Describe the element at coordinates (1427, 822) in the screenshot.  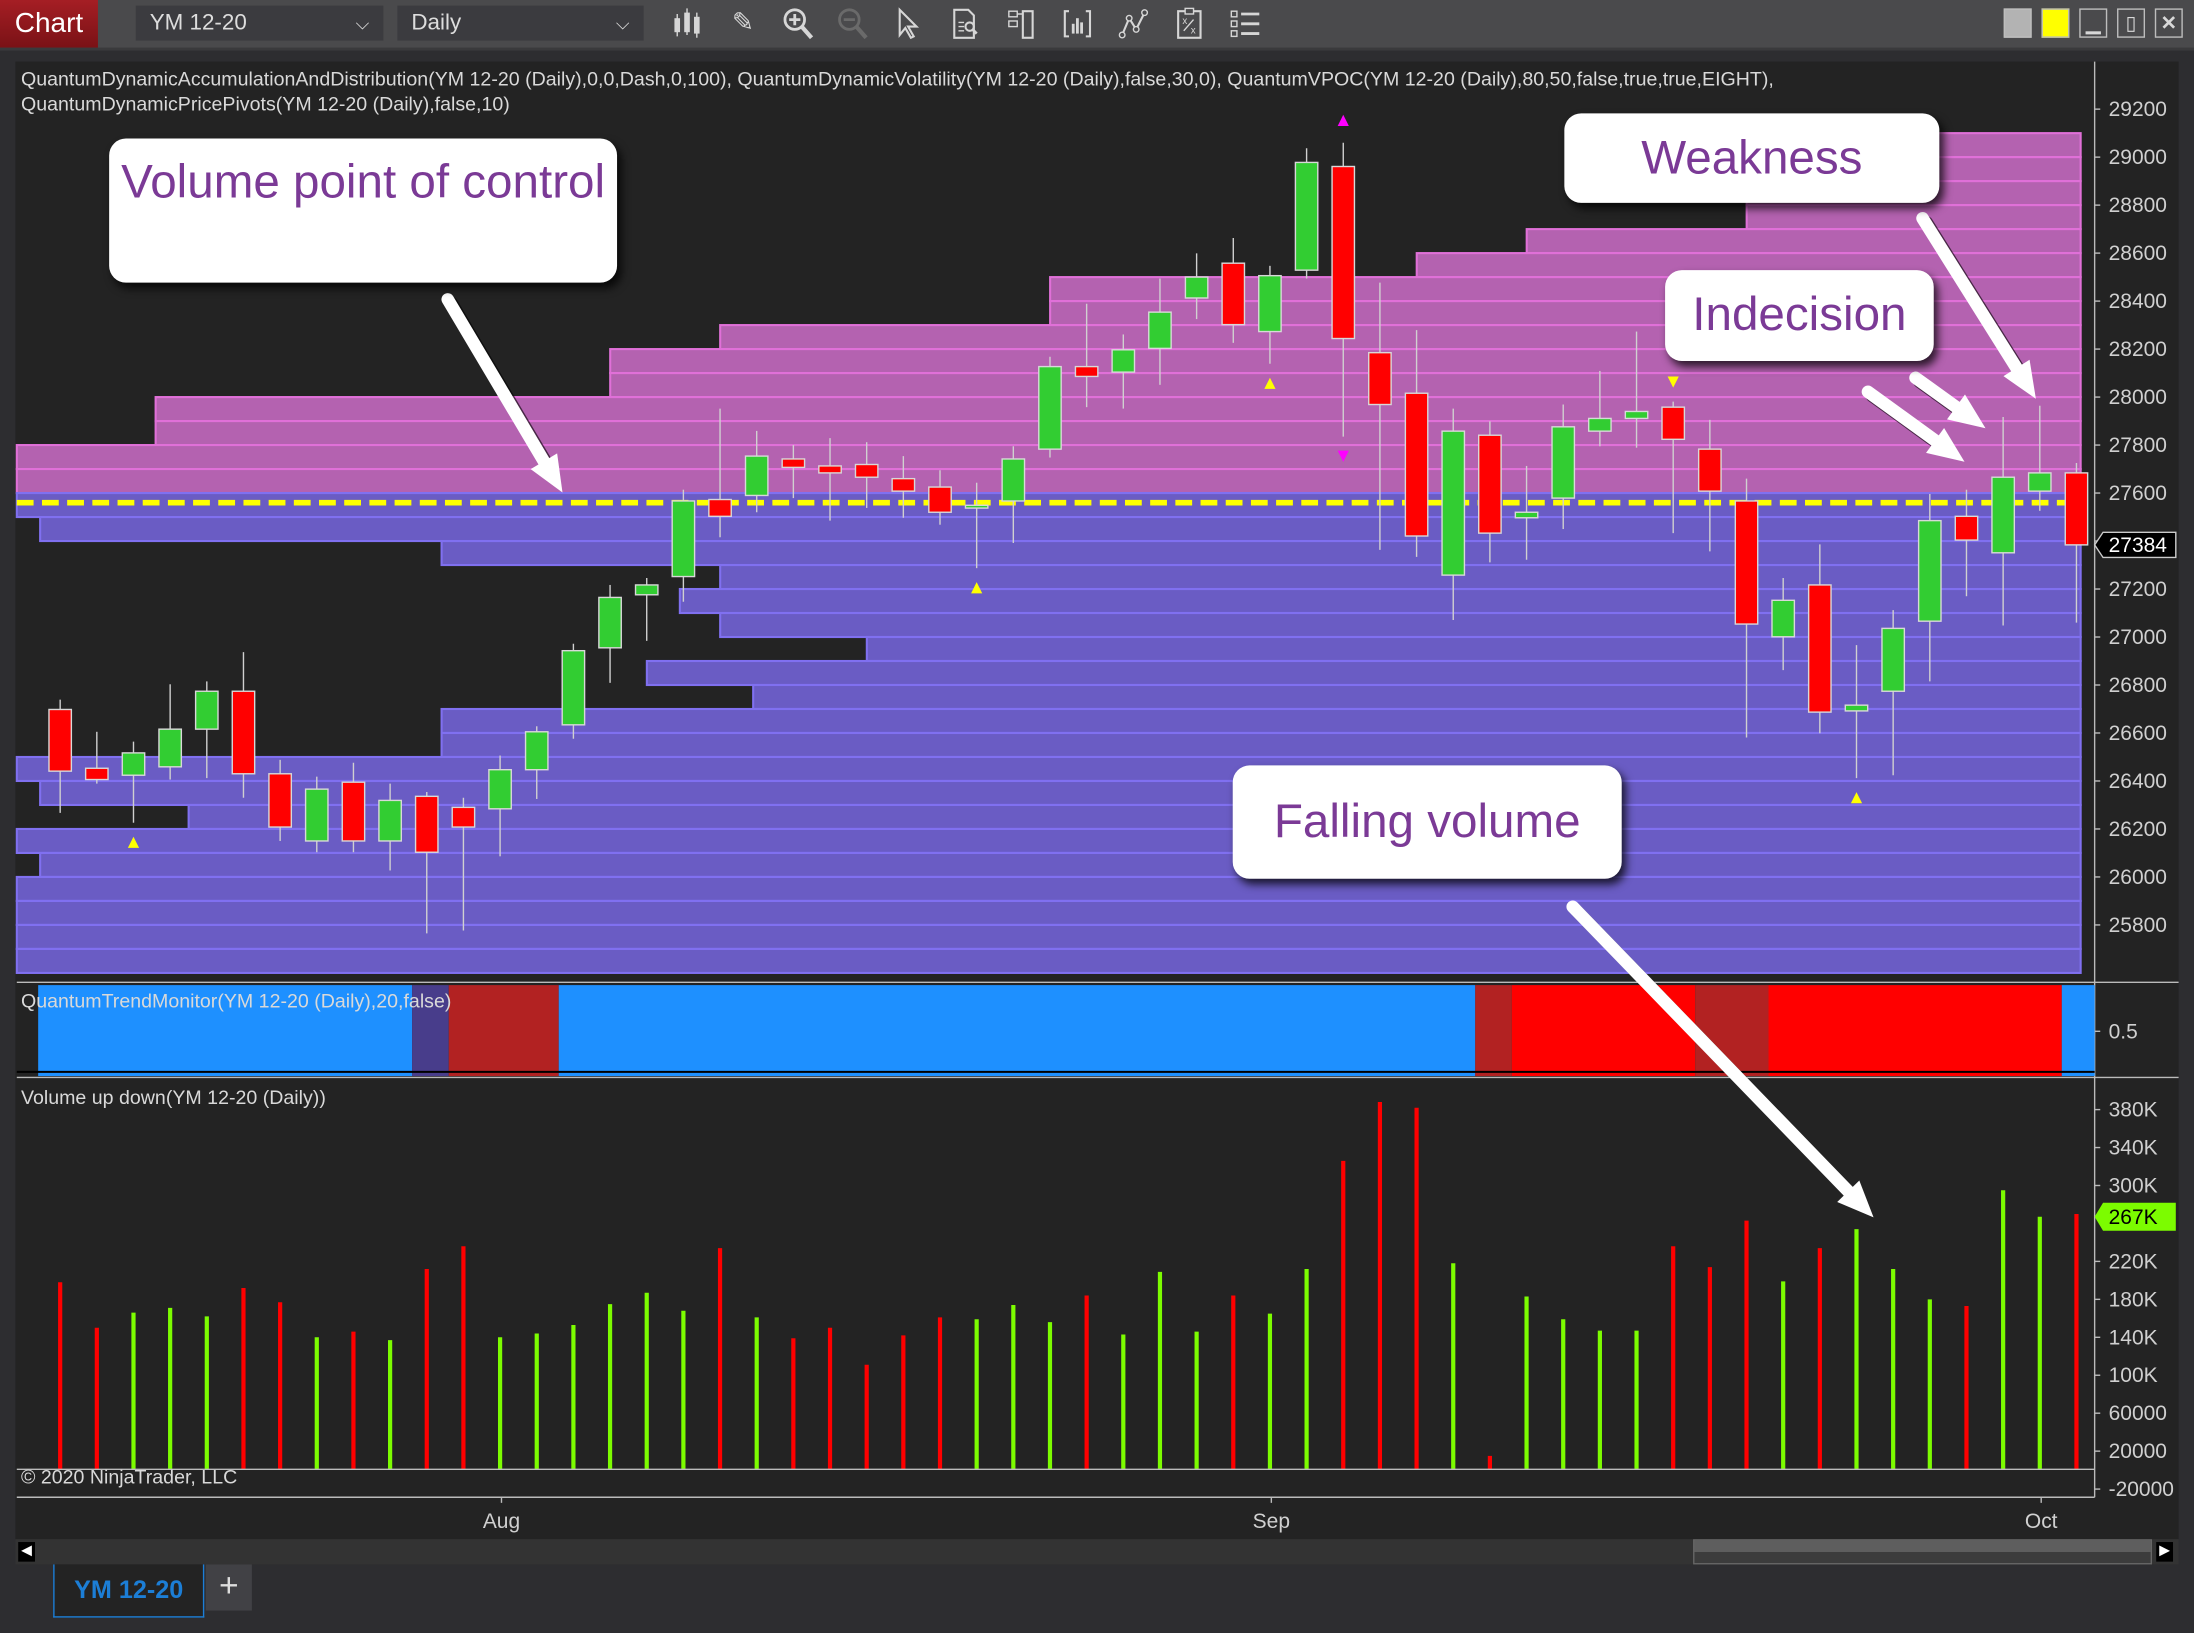
I see `callout-falling-volume: Falling volume` at that location.